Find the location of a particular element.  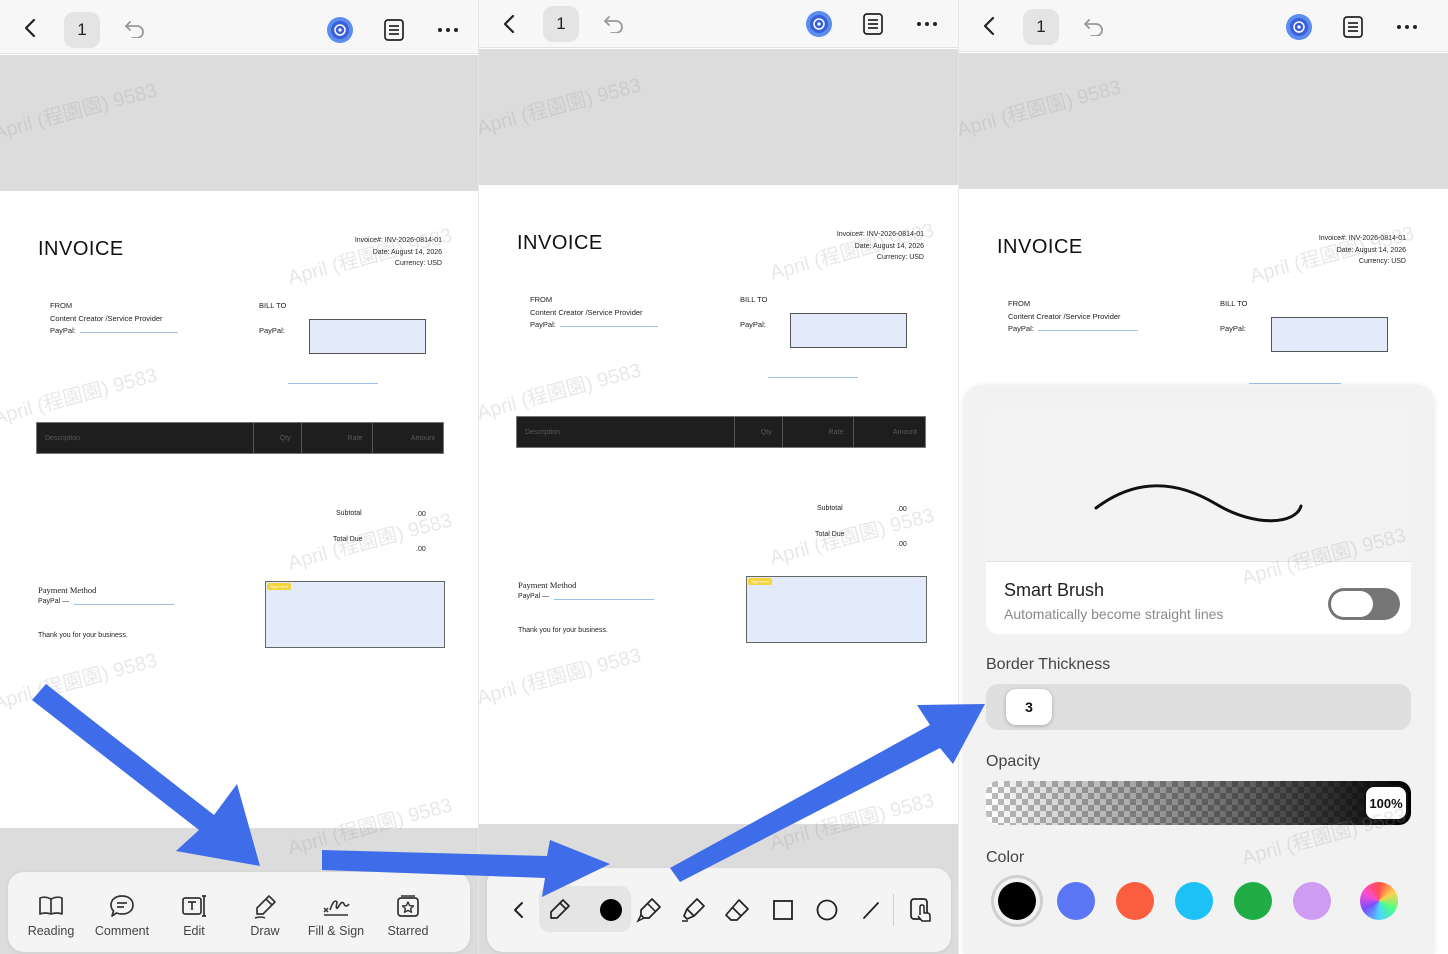

toolbar-comment-label: Comment is located at coordinates (122, 931).